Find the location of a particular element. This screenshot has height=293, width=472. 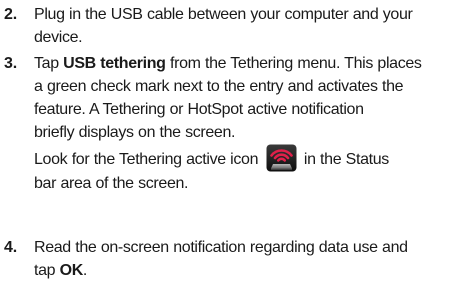

step-line: bar area of the screen. is located at coordinates (111, 183).